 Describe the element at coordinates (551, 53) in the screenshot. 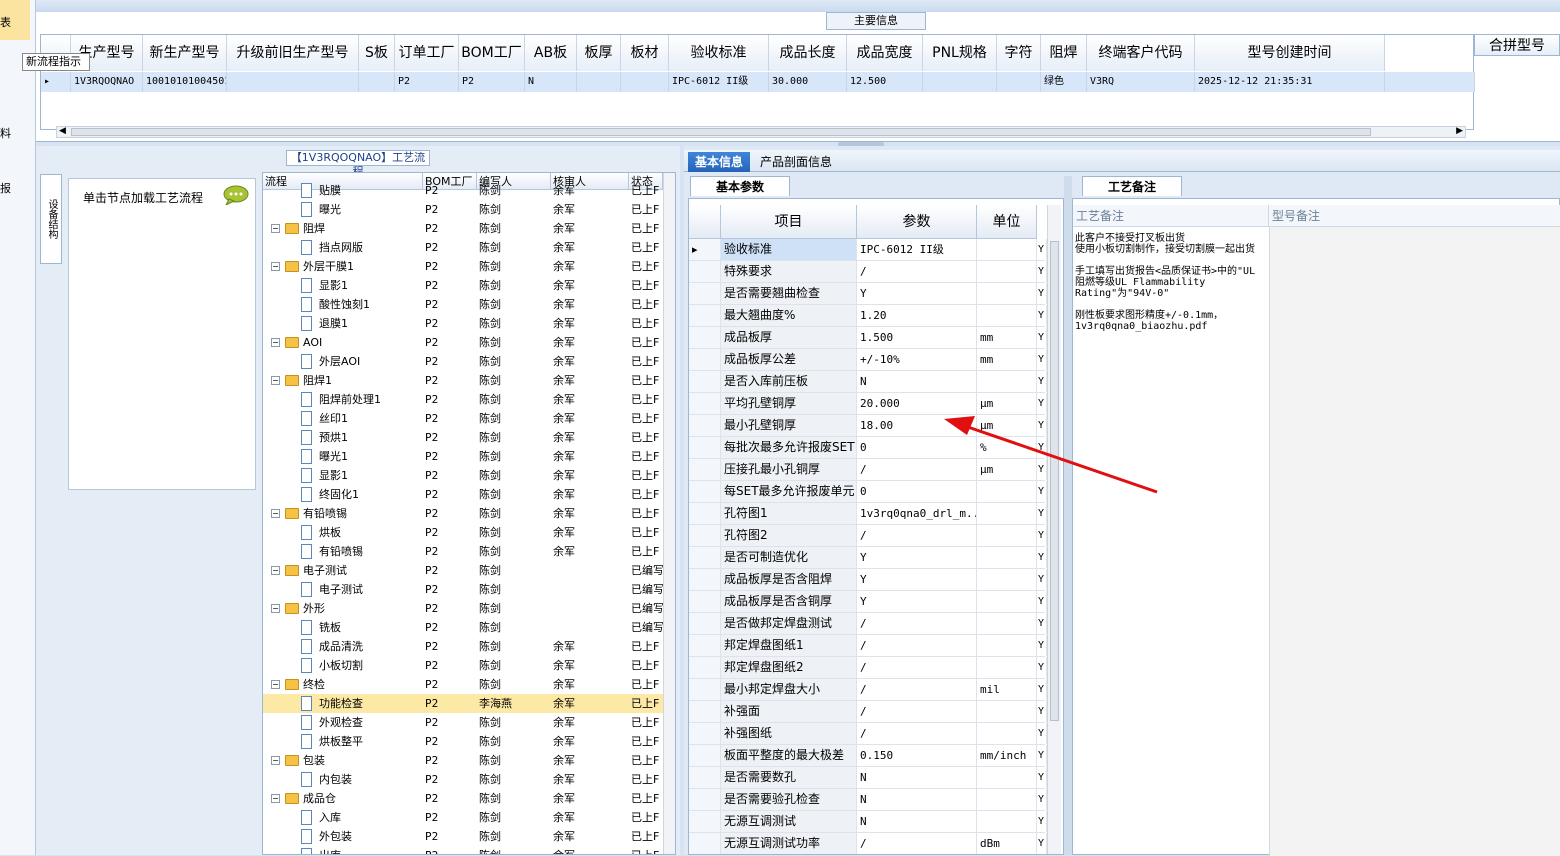

I see `main-header-ab-board: AB板` at that location.